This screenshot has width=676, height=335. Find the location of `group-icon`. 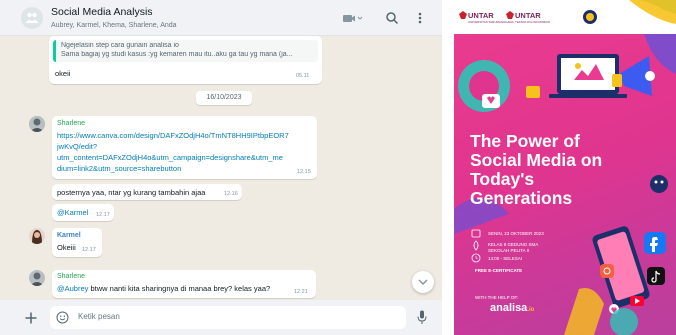

group-icon is located at coordinates (32, 17).